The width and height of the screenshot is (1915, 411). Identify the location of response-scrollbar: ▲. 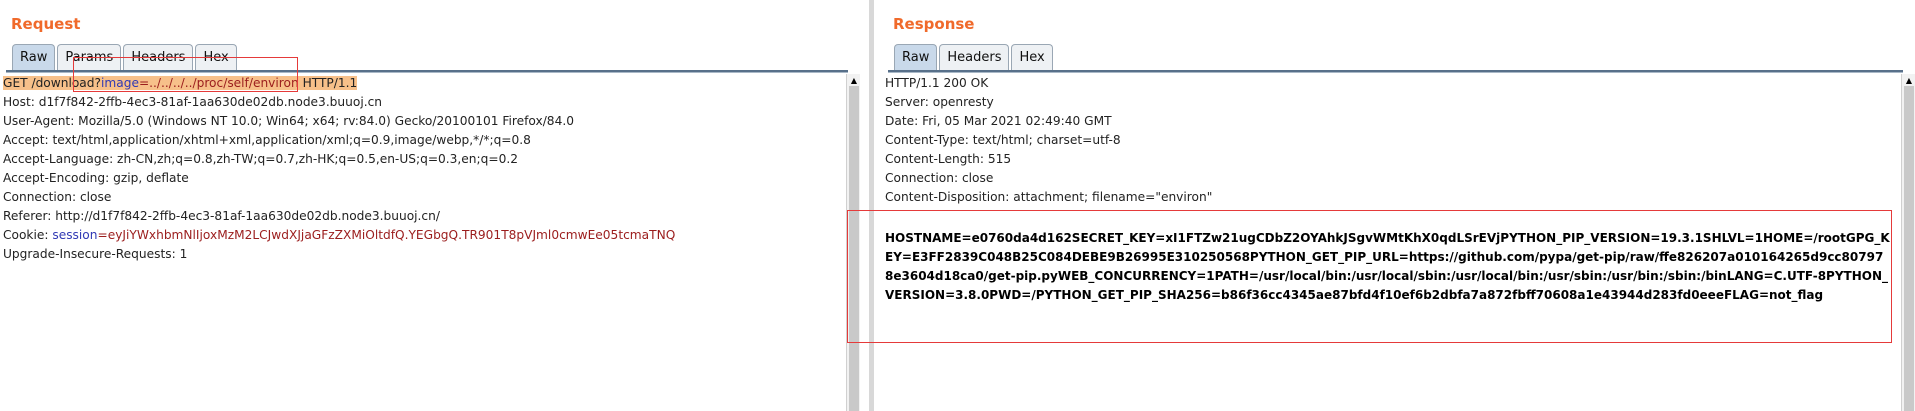
(1908, 242).